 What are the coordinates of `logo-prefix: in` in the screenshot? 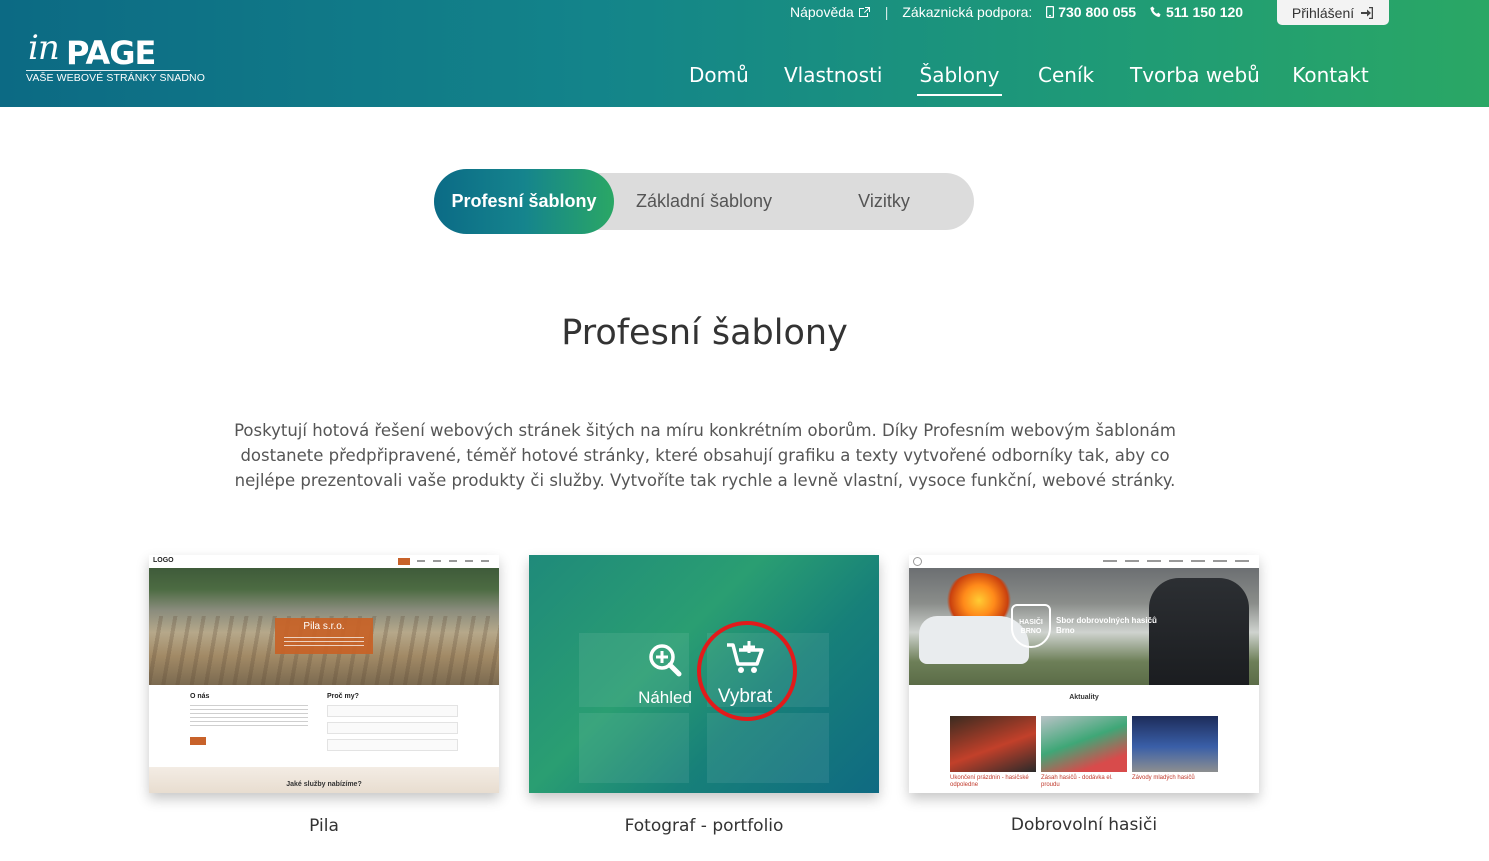 It's located at (44, 48).